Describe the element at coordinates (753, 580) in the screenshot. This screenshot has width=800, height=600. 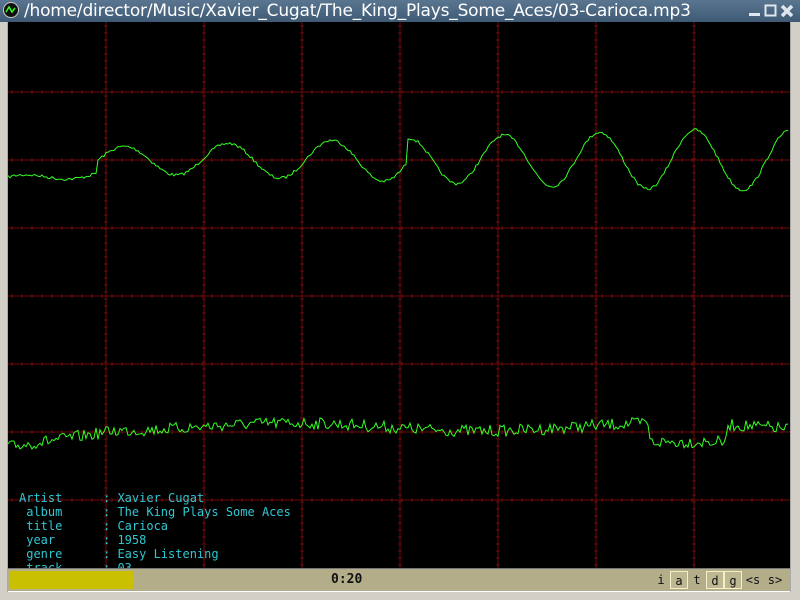
I see `mode-toggle: <s` at that location.